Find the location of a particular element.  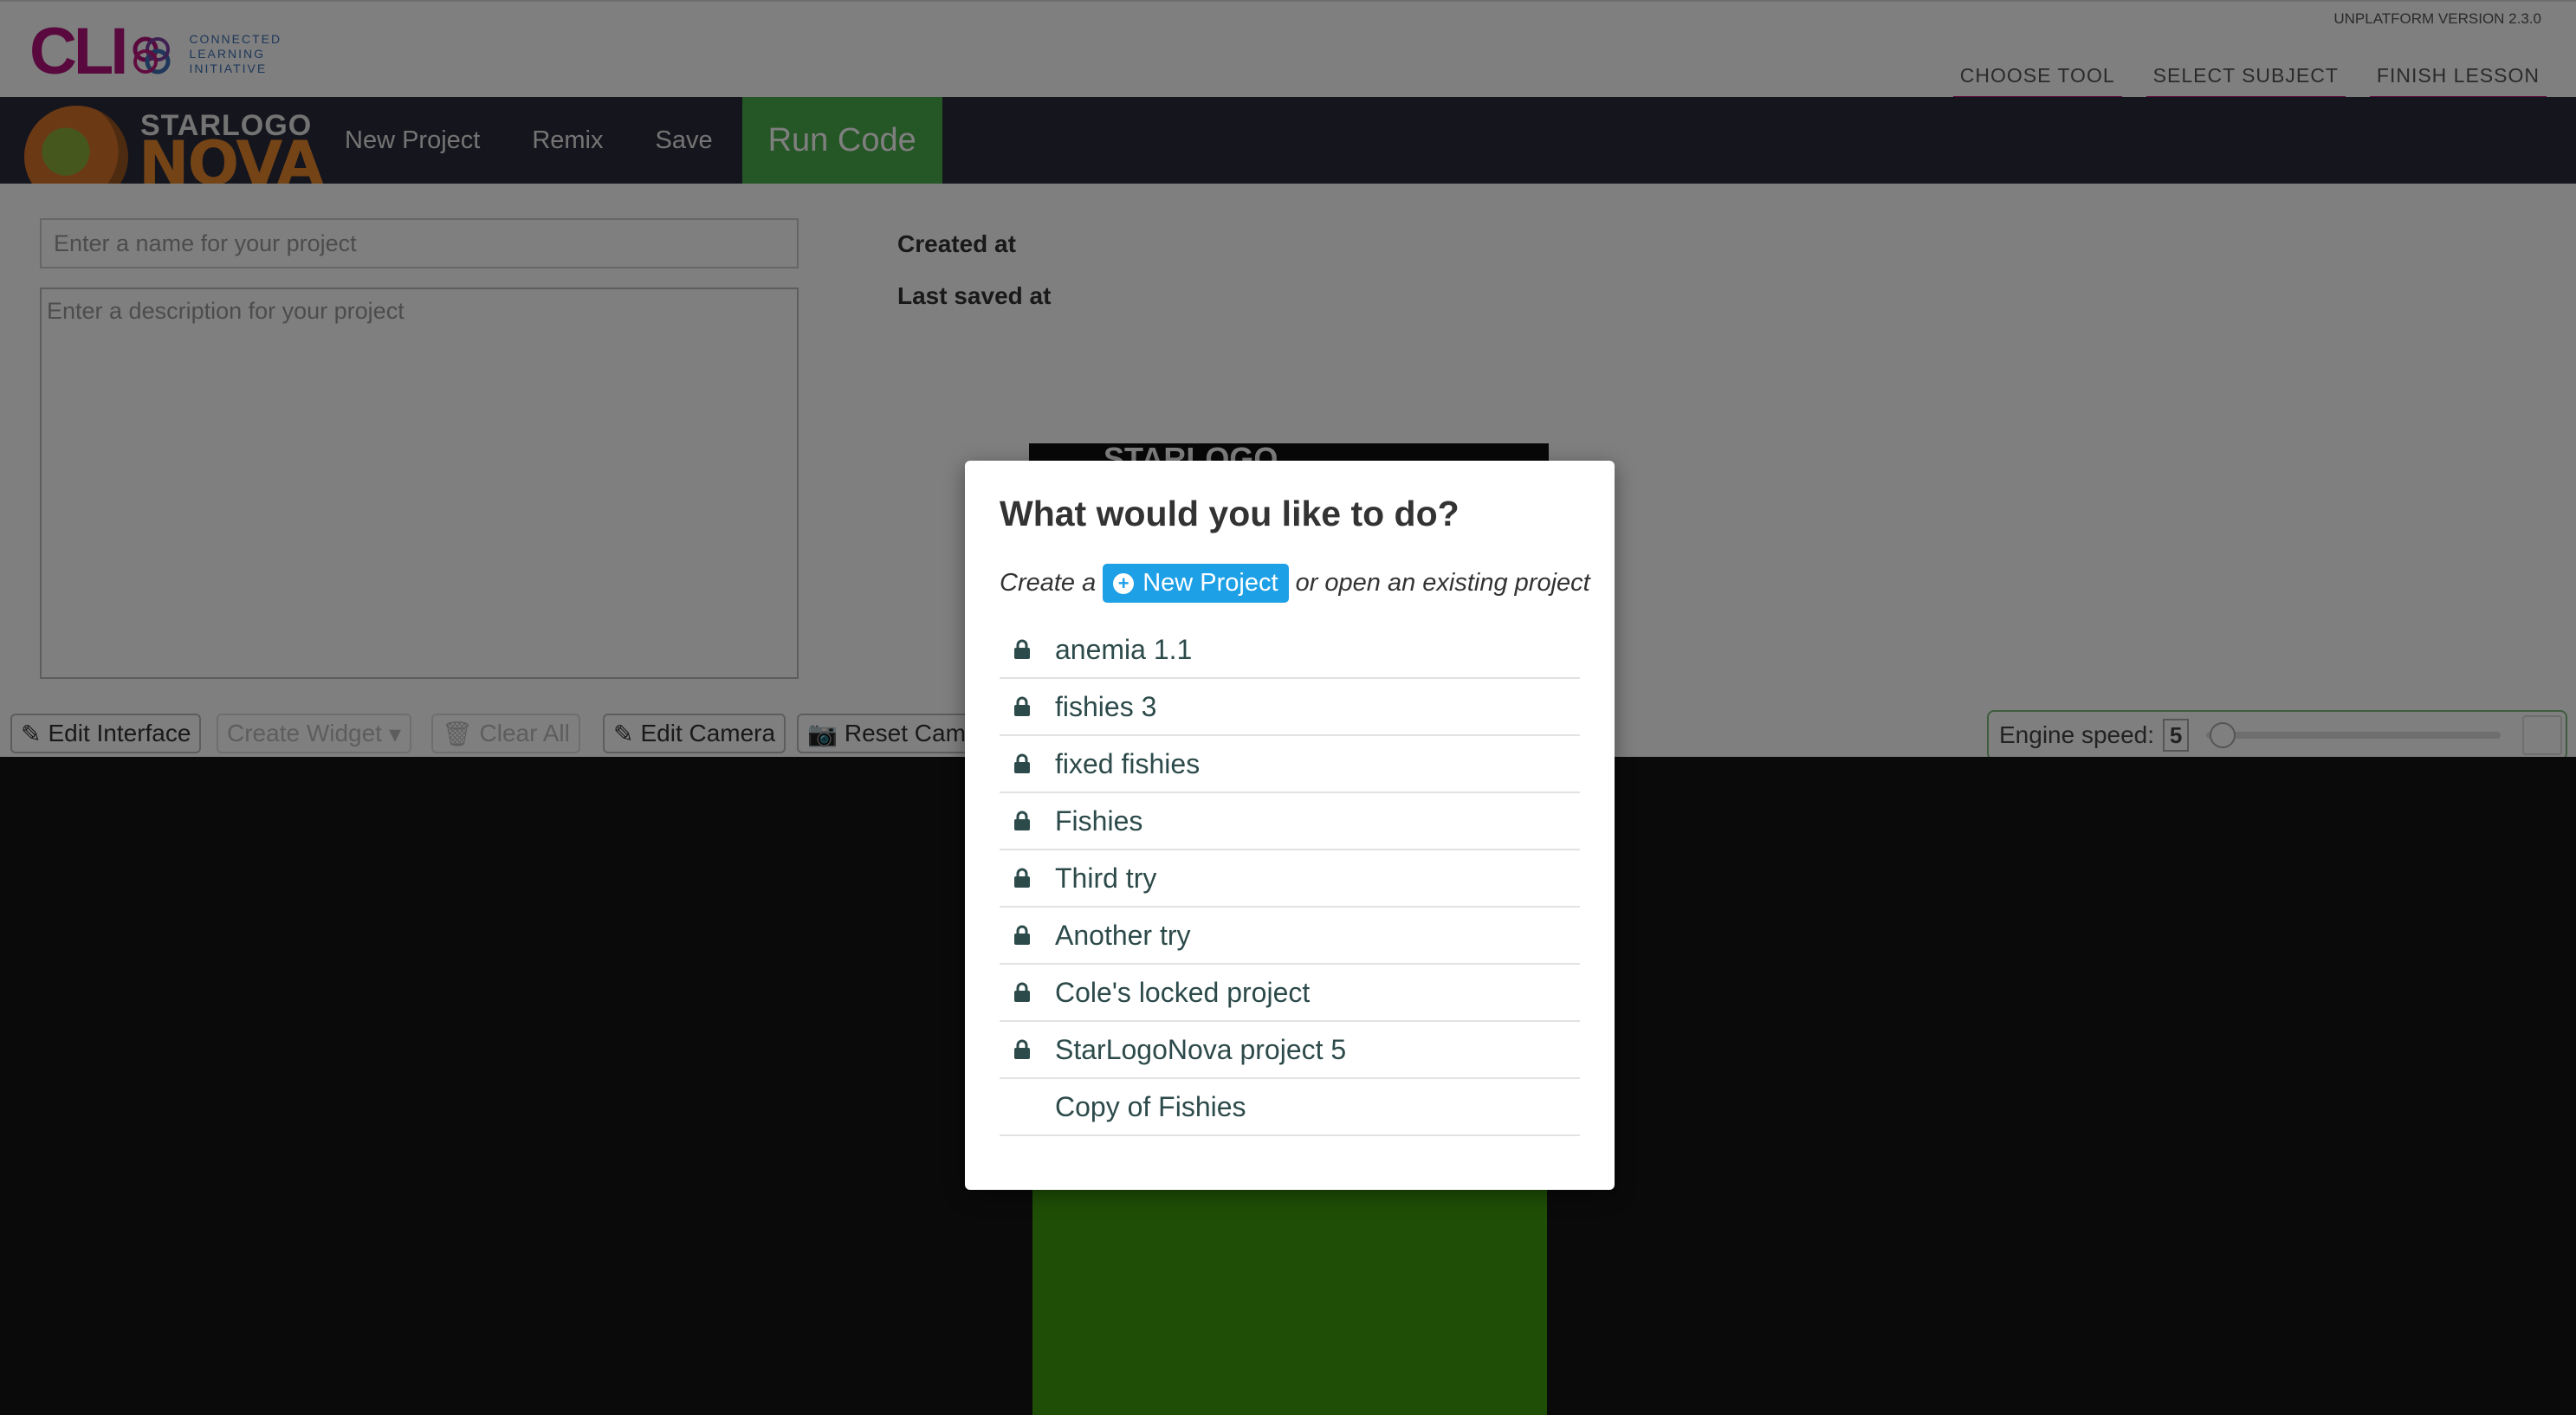

project-name: fishies 3 is located at coordinates (1106, 706).